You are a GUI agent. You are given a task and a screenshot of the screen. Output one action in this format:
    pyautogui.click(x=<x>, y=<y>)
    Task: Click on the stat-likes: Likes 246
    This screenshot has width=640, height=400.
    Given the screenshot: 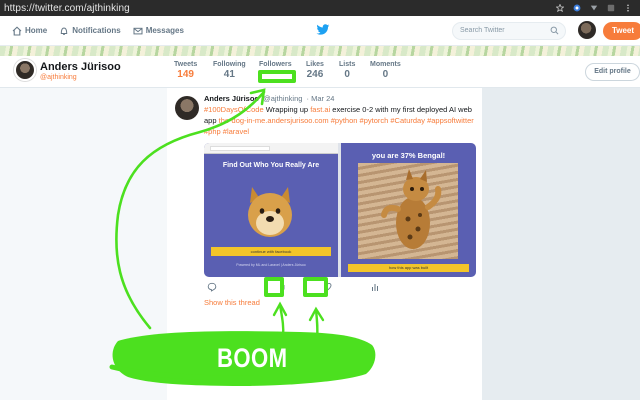 What is the action you would take?
    pyautogui.click(x=315, y=70)
    